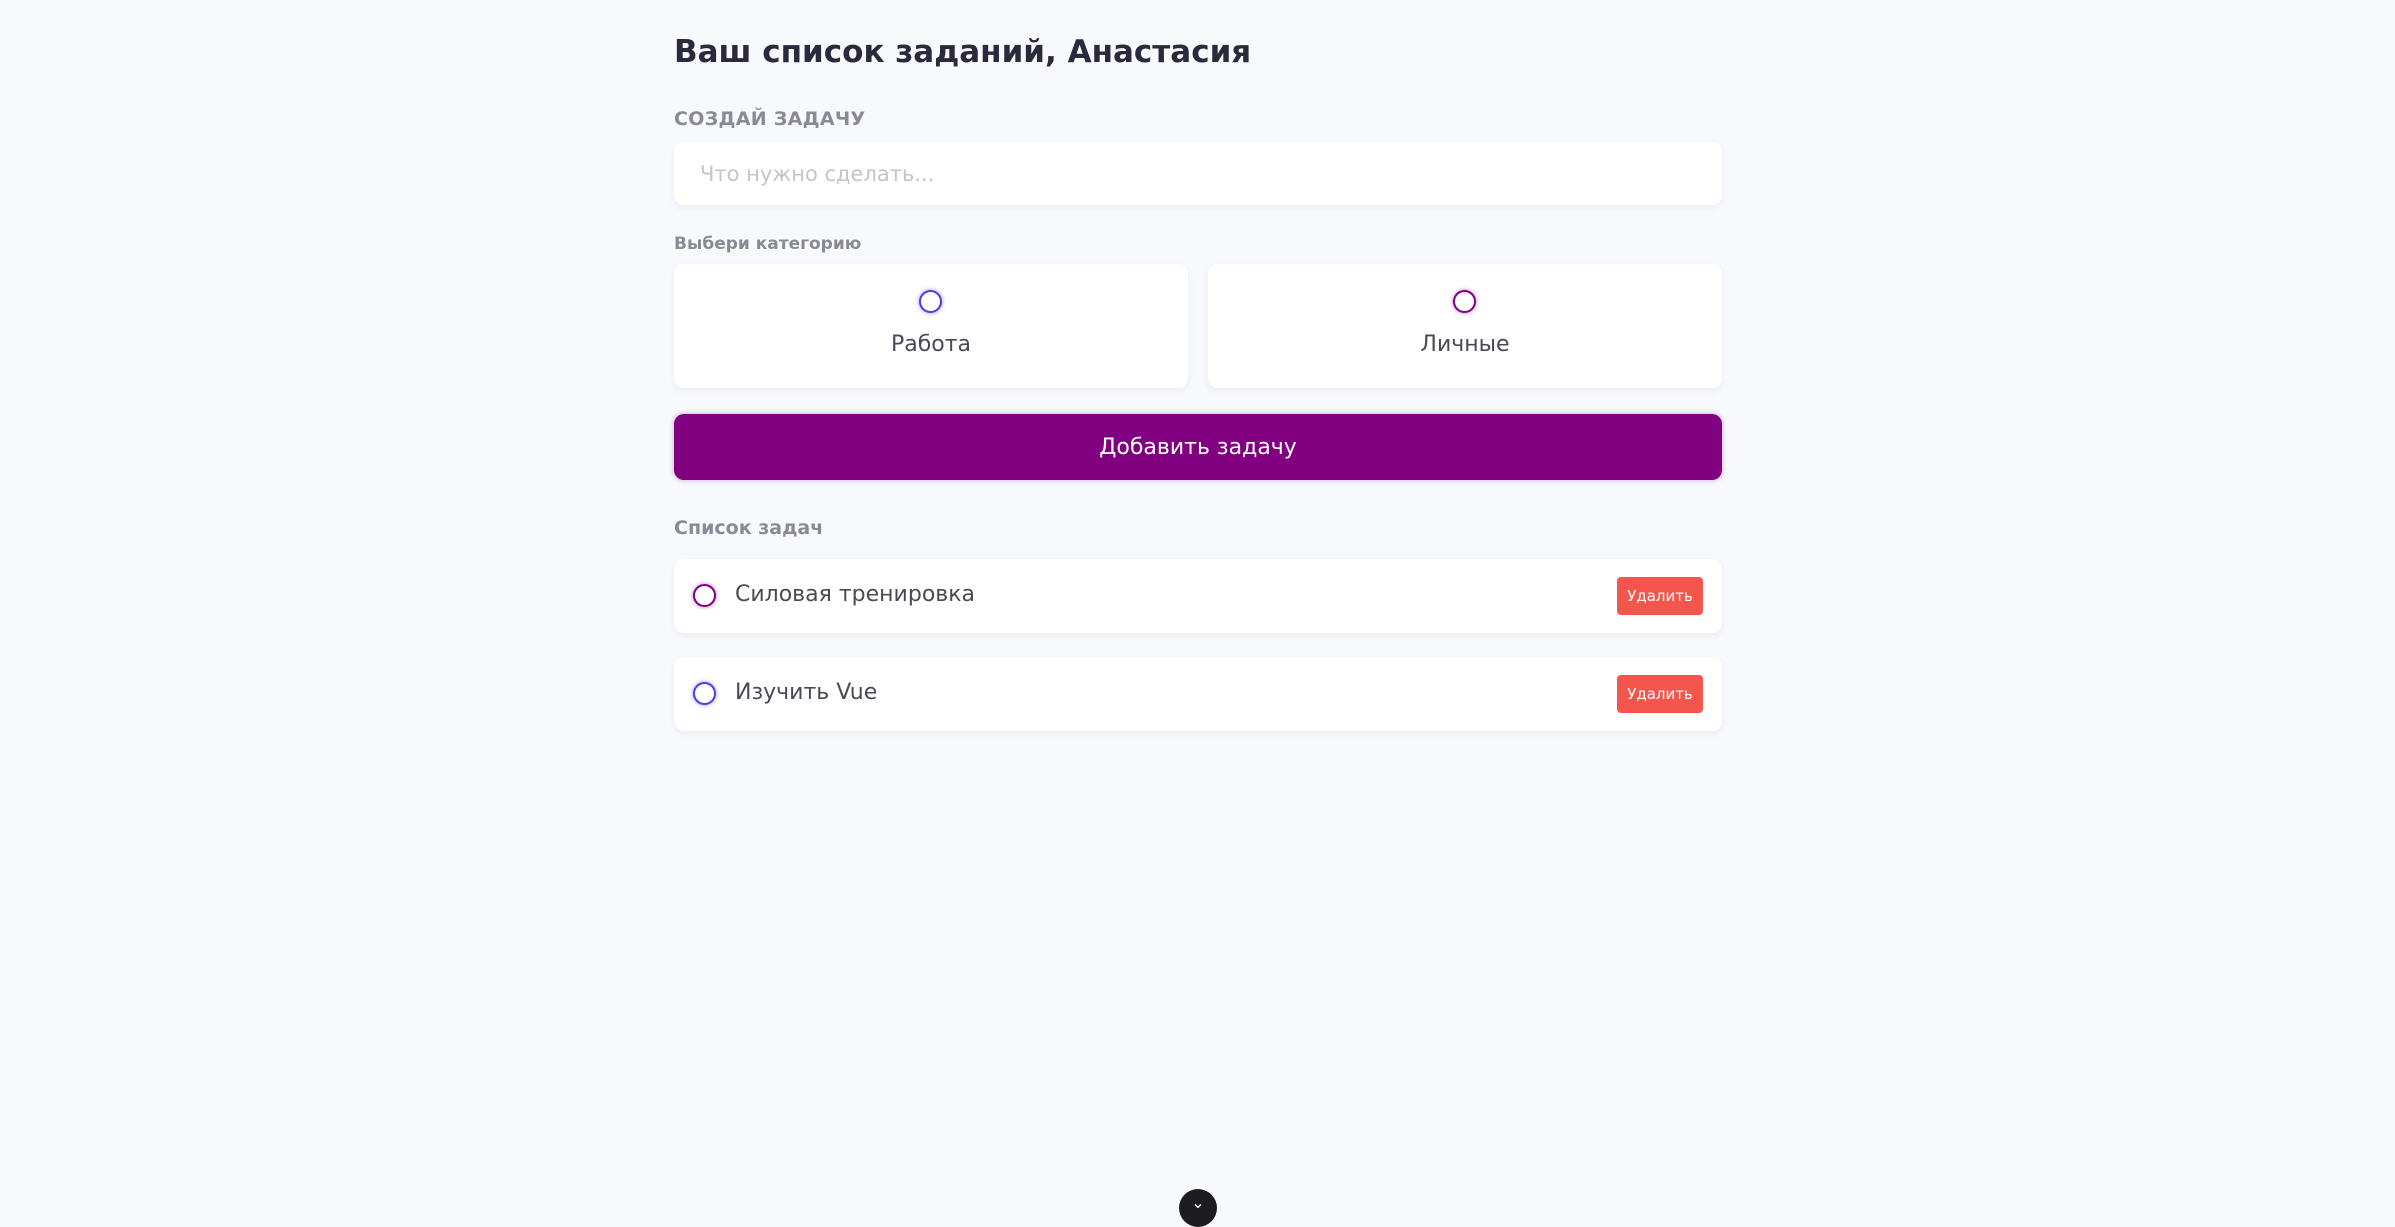 This screenshot has height=1227, width=2395. I want to click on todo-item: Изучить Vue Удалить, so click(1198, 694).